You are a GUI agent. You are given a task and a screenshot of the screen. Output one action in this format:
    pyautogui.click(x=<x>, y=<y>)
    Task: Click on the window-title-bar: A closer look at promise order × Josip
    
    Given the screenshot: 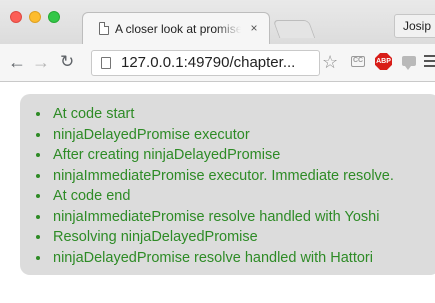 What is the action you would take?
    pyautogui.click(x=217, y=22)
    